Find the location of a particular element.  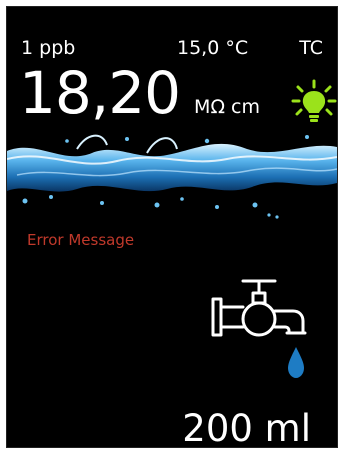

purity-readout: 1 ppb is located at coordinates (48, 48).